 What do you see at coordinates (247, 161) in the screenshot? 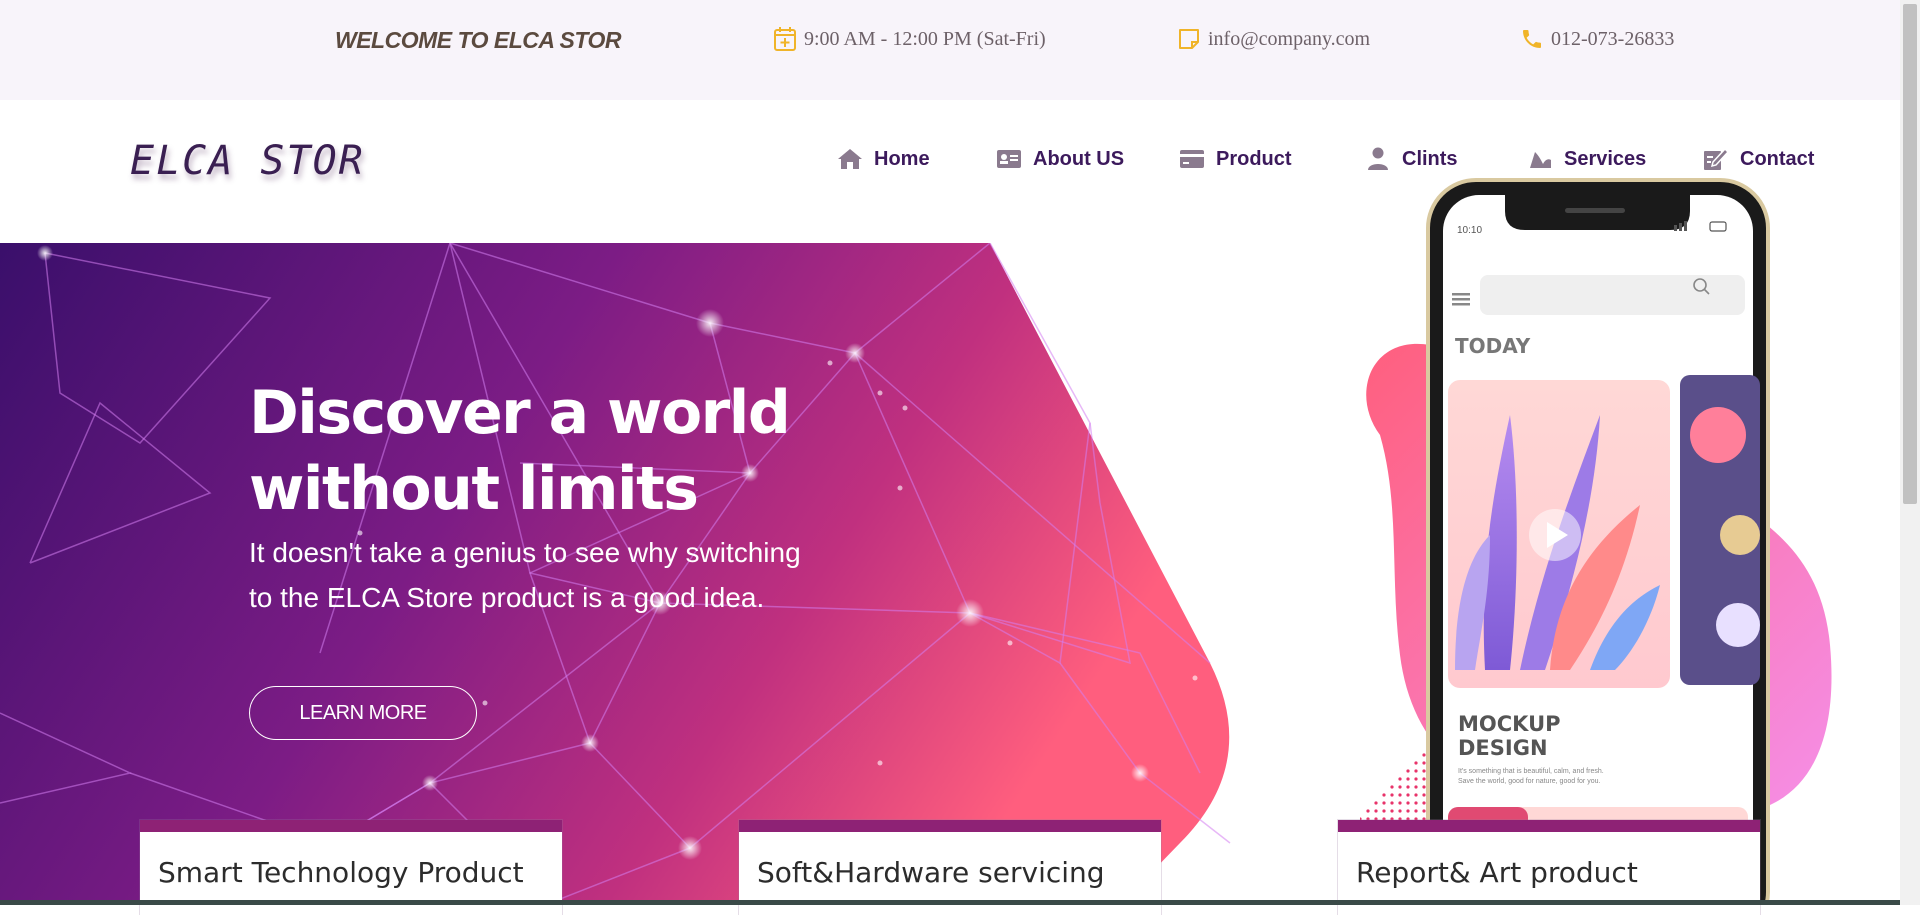
I see `brand-logo: ELCA STOR` at bounding box center [247, 161].